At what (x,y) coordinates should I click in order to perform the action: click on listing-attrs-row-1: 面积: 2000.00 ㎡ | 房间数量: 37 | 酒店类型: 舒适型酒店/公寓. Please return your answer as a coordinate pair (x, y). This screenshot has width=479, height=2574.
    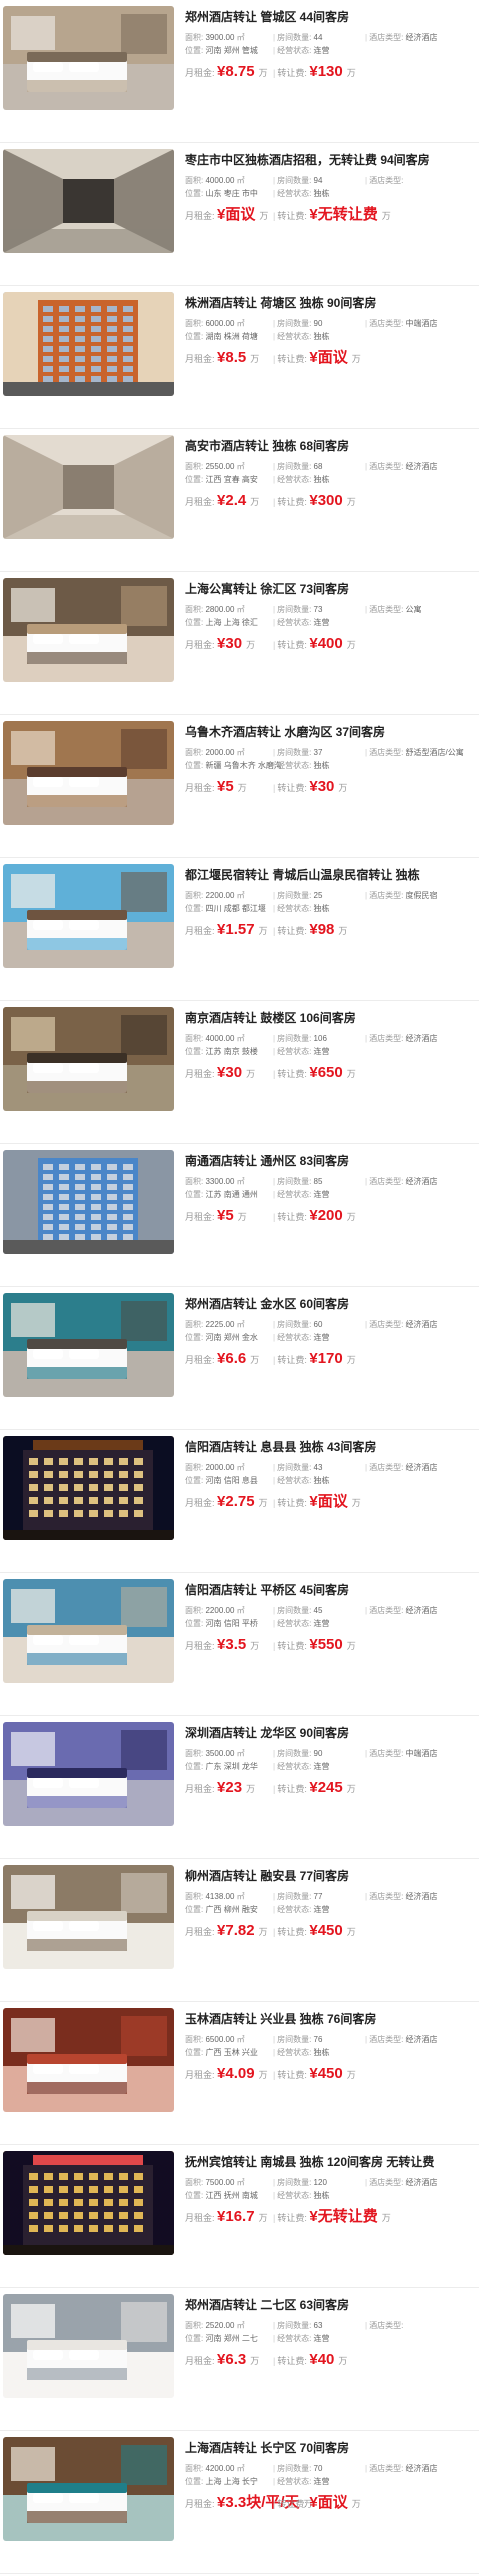
    Looking at the image, I should click on (331, 752).